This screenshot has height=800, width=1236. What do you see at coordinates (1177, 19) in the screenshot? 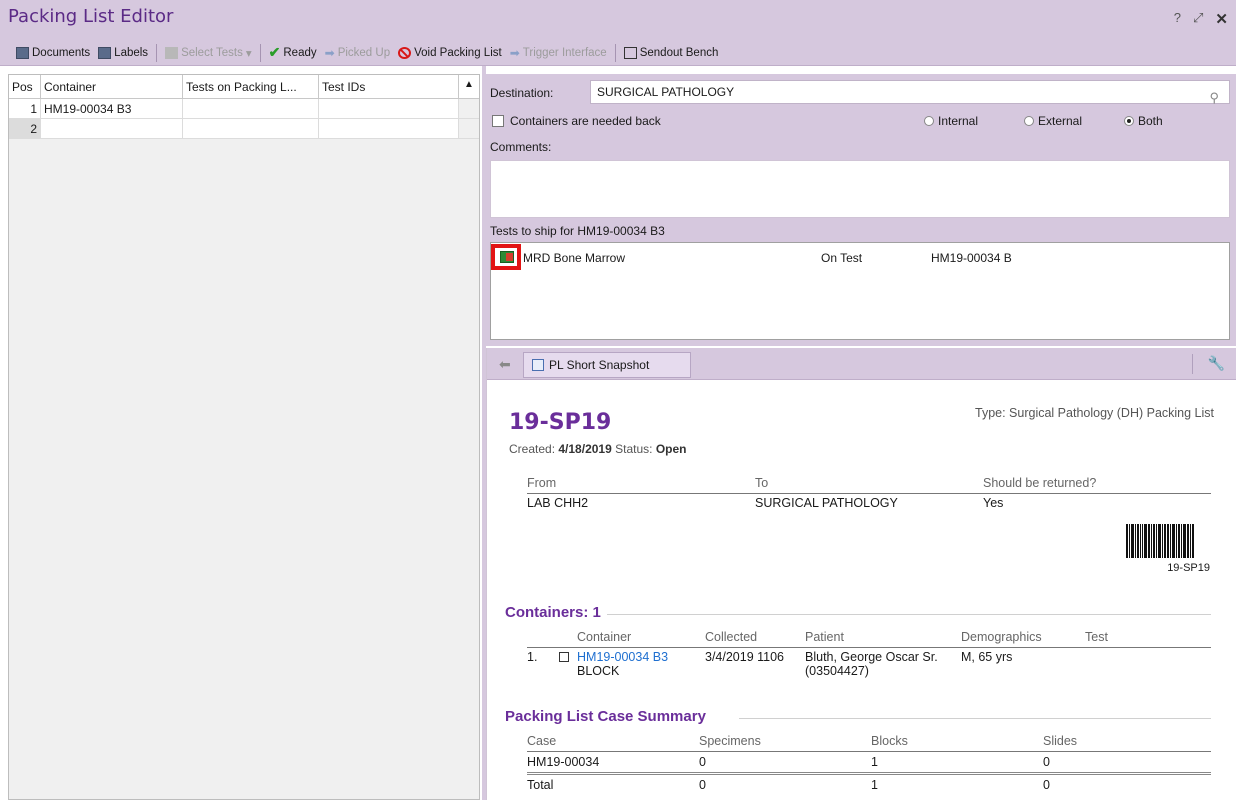
I see `help-icon: ?` at bounding box center [1177, 19].